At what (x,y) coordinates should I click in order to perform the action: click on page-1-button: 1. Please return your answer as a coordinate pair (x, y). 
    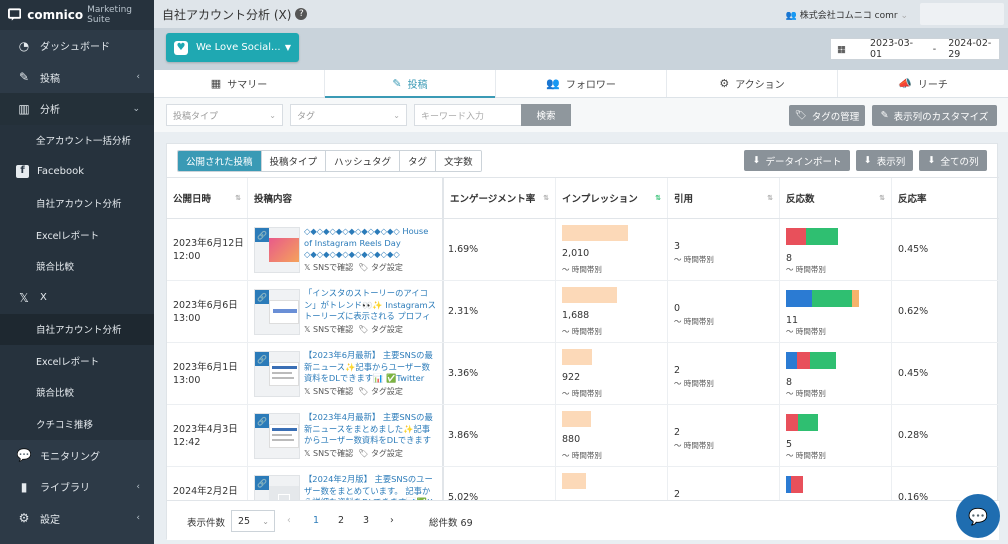
    Looking at the image, I should click on (316, 520).